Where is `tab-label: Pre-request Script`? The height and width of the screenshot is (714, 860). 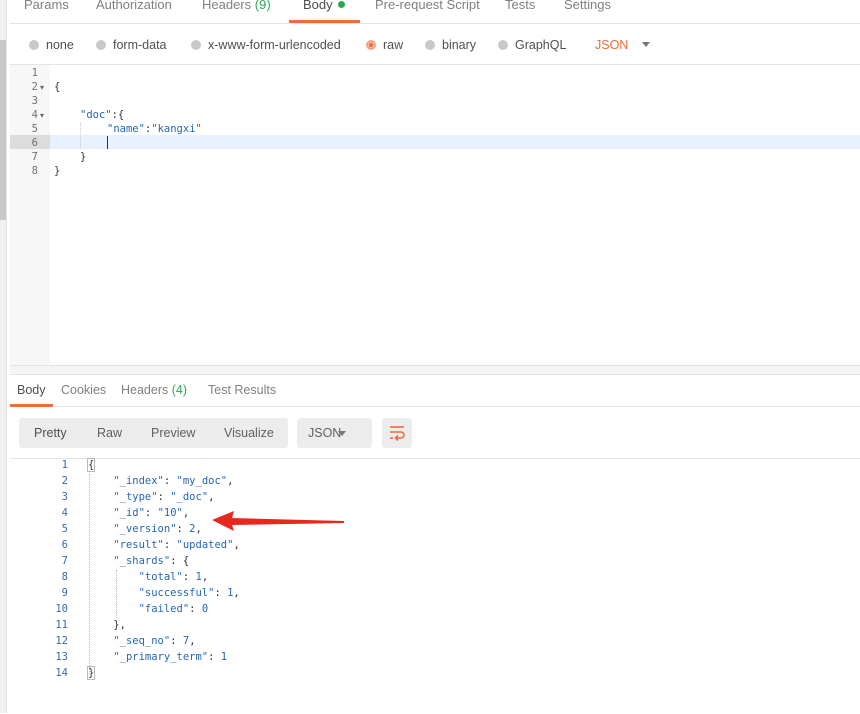 tab-label: Pre-request Script is located at coordinates (427, 6).